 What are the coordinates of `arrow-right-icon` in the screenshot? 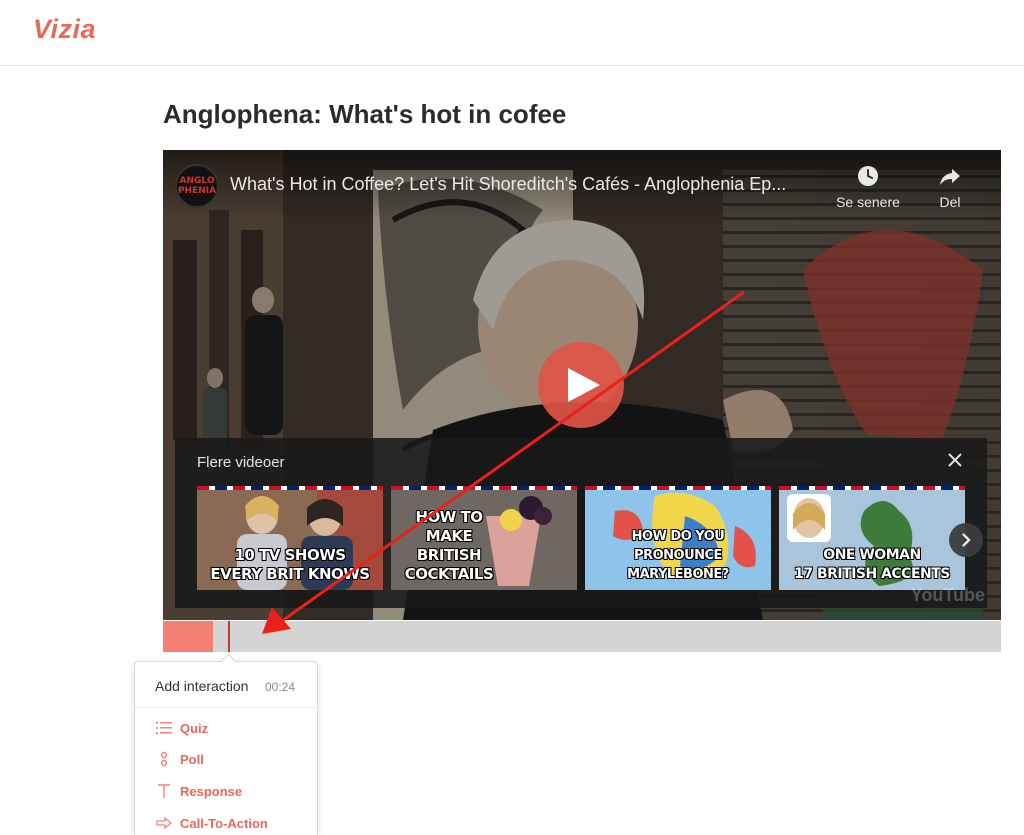 It's located at (164, 823).